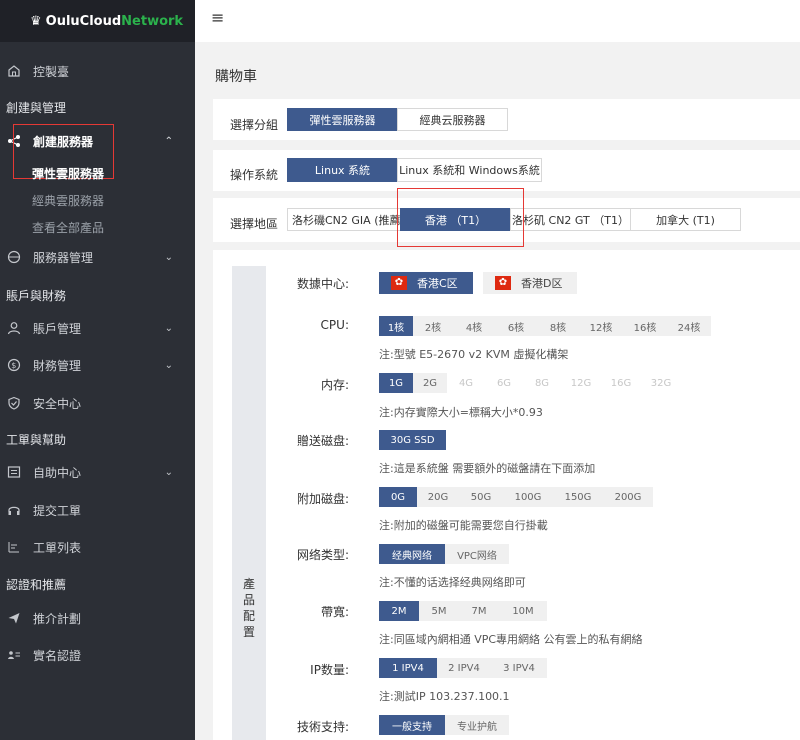 This screenshot has height=740, width=800. What do you see at coordinates (530, 283) in the screenshot?
I see `datacenter-option-d: ✿ 香港D区` at bounding box center [530, 283].